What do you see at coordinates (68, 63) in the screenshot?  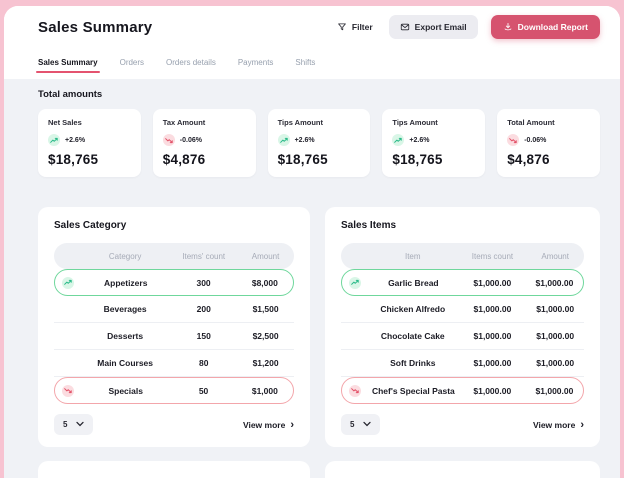 I see `tab-sales-summary: Sales Summary` at bounding box center [68, 63].